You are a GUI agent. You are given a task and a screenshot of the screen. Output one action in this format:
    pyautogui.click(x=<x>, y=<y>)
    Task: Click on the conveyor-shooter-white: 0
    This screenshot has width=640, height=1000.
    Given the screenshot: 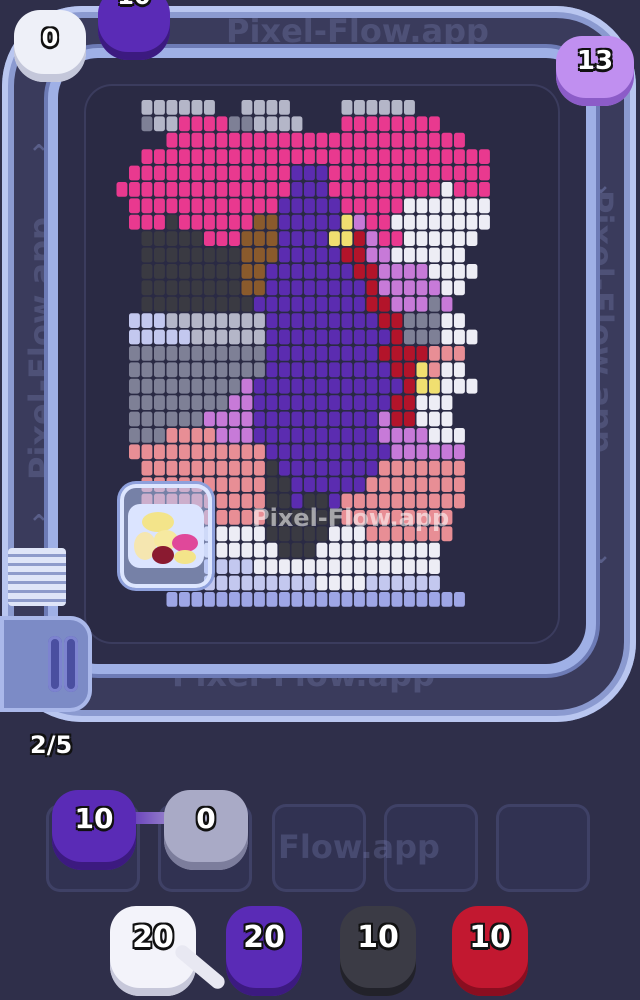 What is the action you would take?
    pyautogui.click(x=50, y=46)
    